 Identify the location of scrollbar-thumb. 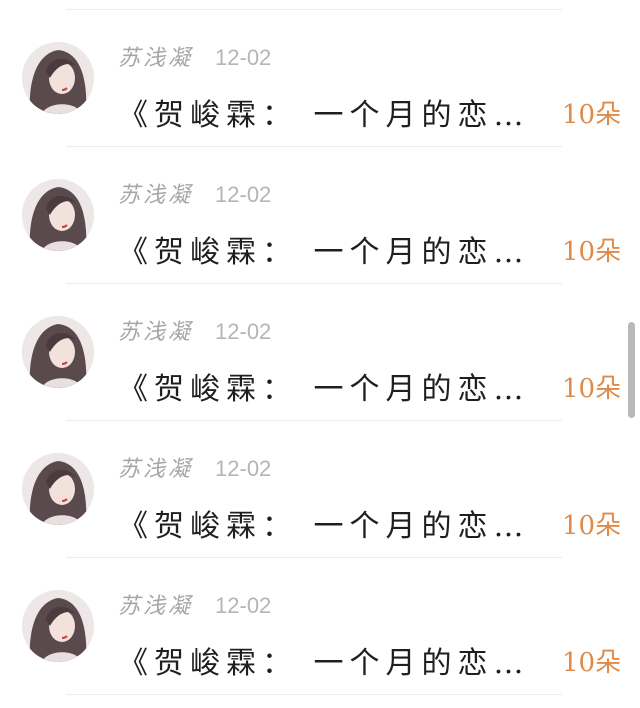
(631, 370).